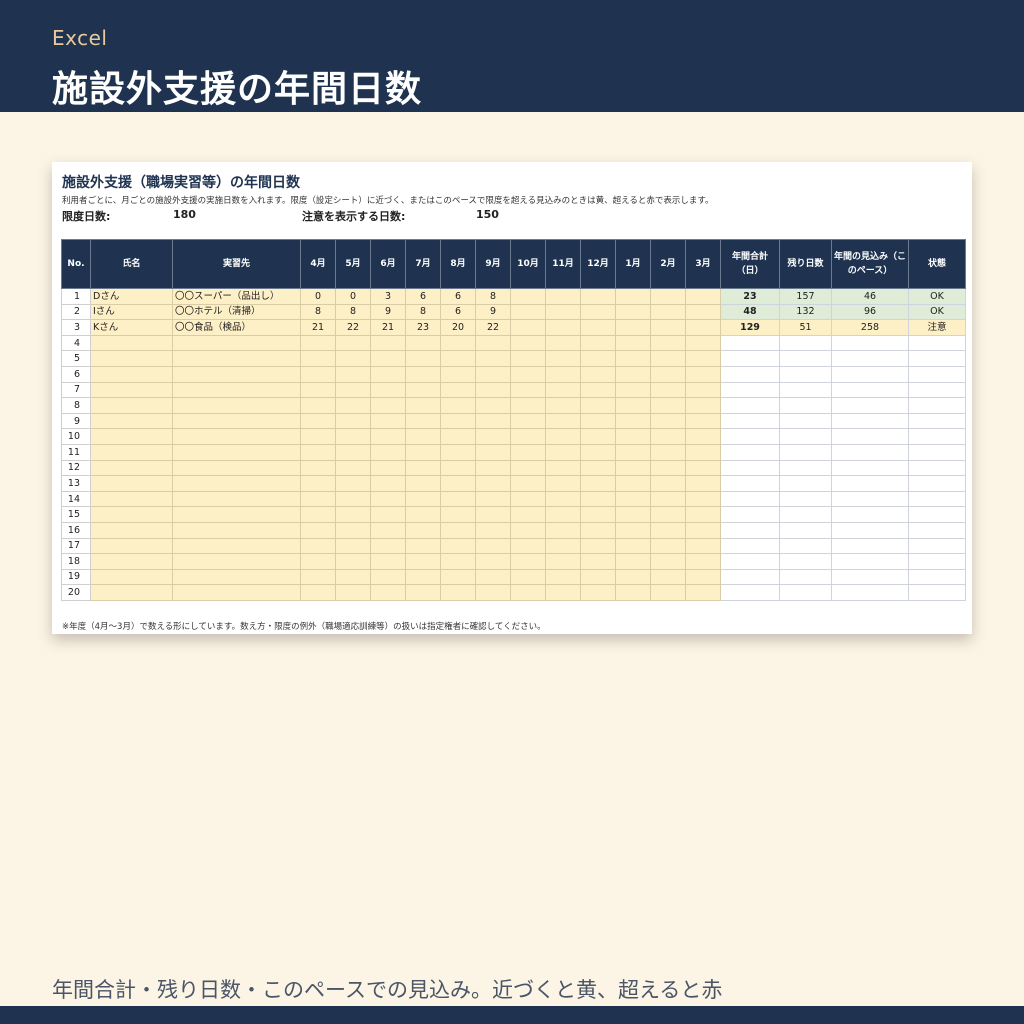 The image size is (1024, 1024). What do you see at coordinates (528, 264) in the screenshot?
I see `column-header: 10月` at bounding box center [528, 264].